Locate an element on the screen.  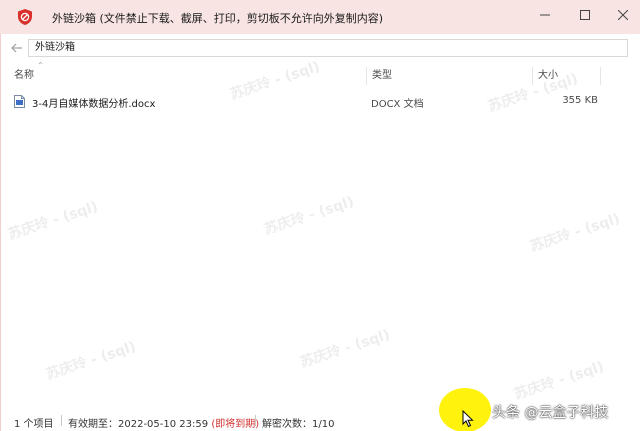
item-count: 1 个项目 is located at coordinates (34, 424).